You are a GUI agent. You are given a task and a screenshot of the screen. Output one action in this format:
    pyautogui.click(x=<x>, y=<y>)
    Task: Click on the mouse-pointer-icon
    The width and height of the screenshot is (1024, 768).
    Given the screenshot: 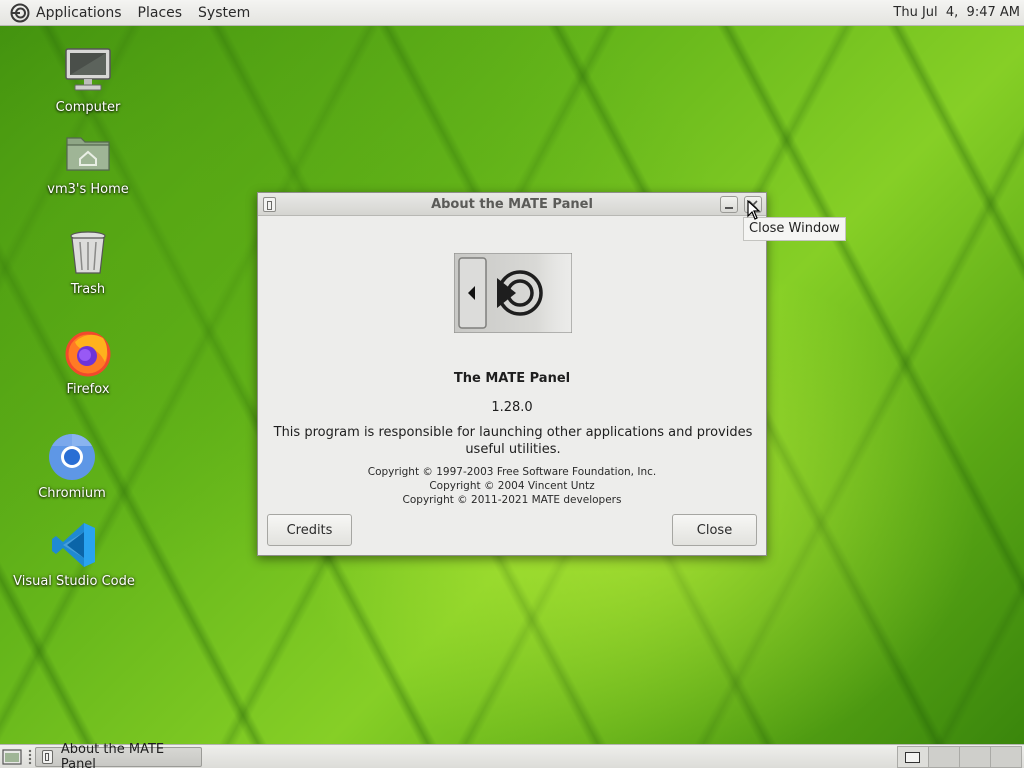 What is the action you would take?
    pyautogui.click(x=754, y=210)
    